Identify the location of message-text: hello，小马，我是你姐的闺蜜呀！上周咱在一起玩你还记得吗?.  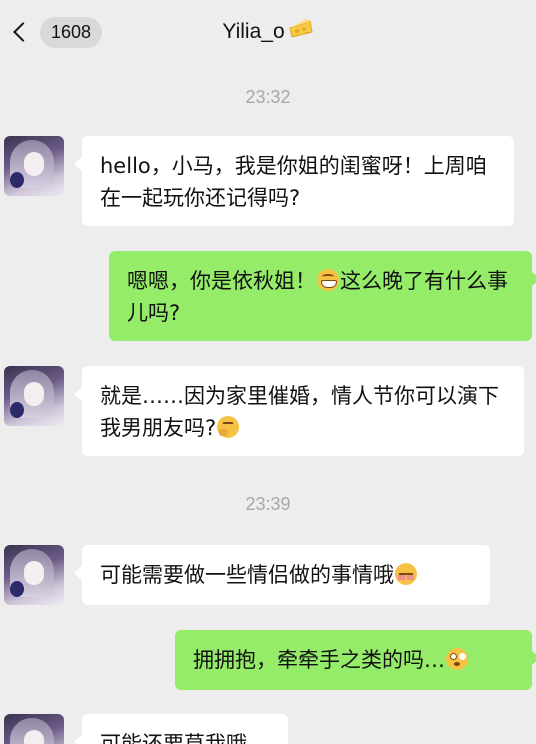
(293, 182).